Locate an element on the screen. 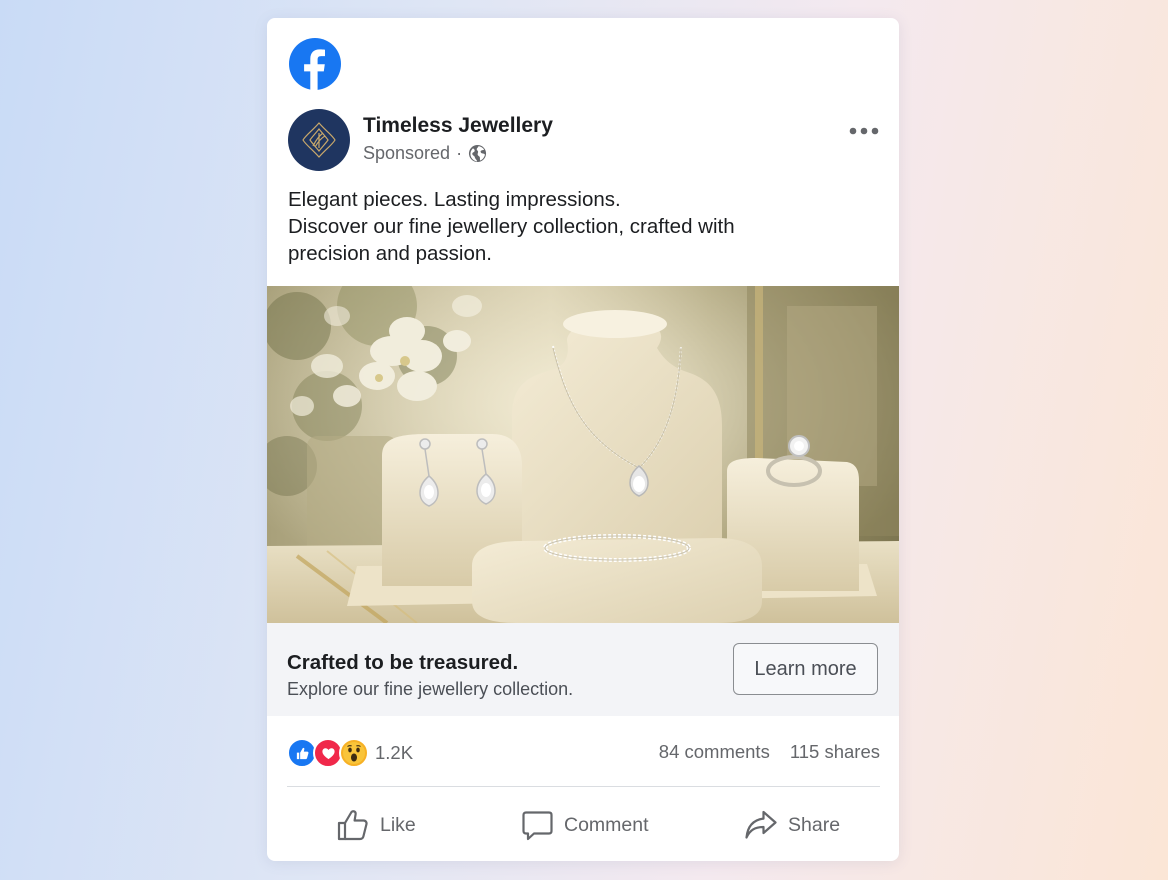  comment-share-counts: 84 comments 115 shares is located at coordinates (769, 752).